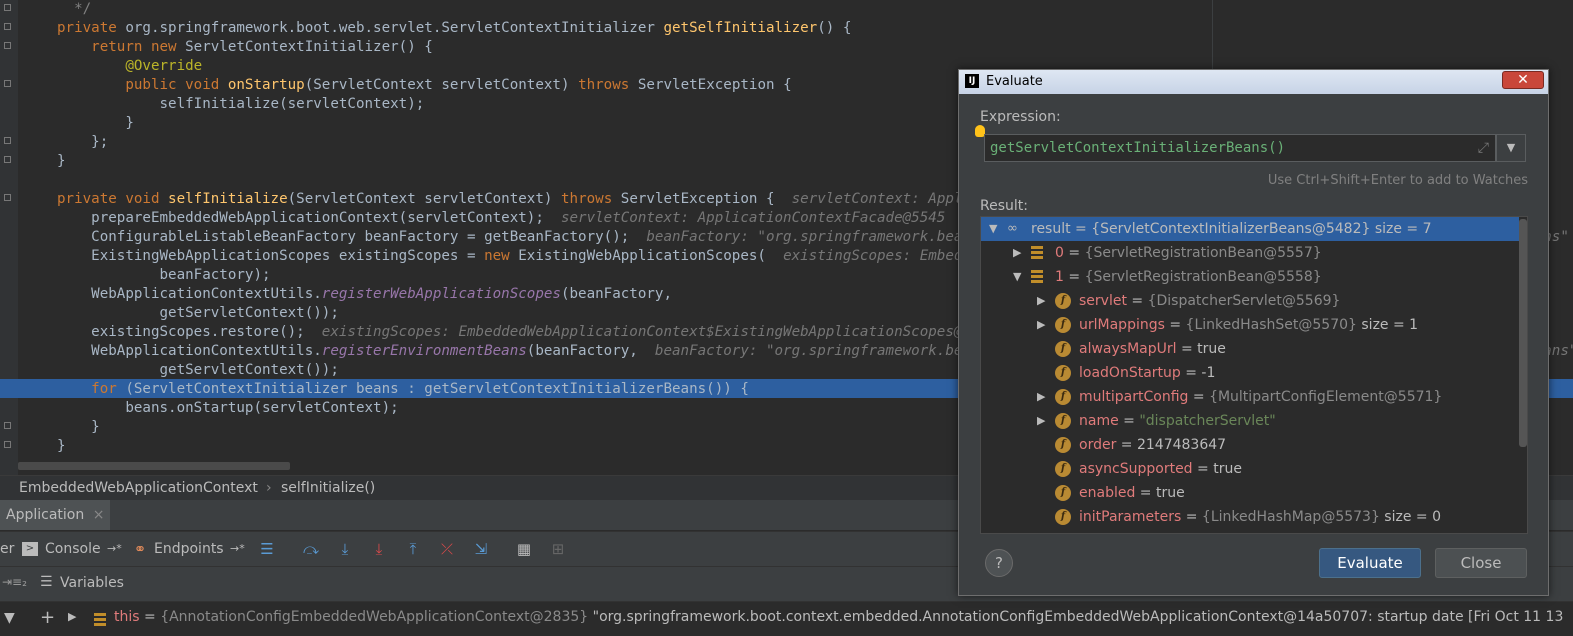 The image size is (1573, 636). What do you see at coordinates (129, 66) in the screenshot?
I see `code-line: @Override` at bounding box center [129, 66].